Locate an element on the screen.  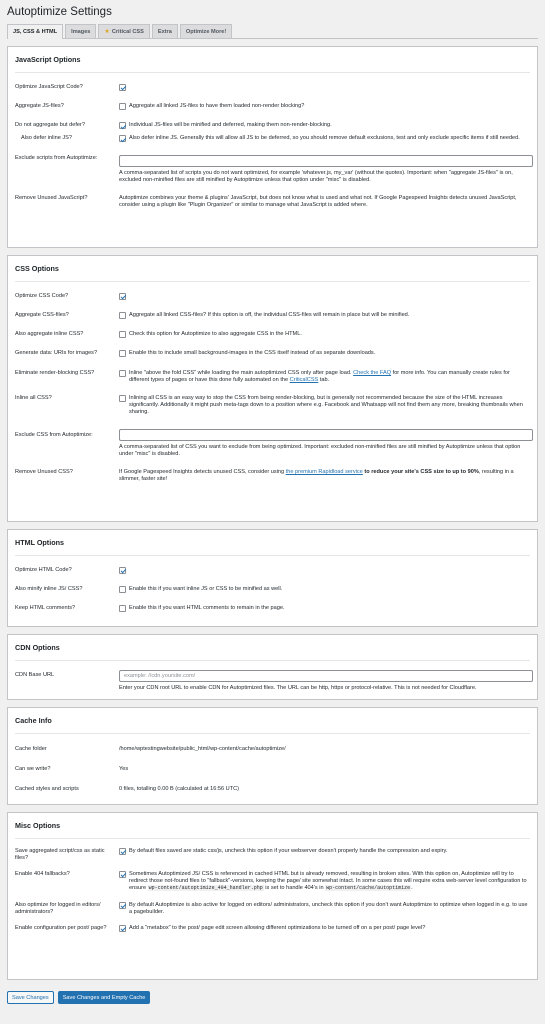
cache-write-value: Yes is located at coordinates (124, 769).